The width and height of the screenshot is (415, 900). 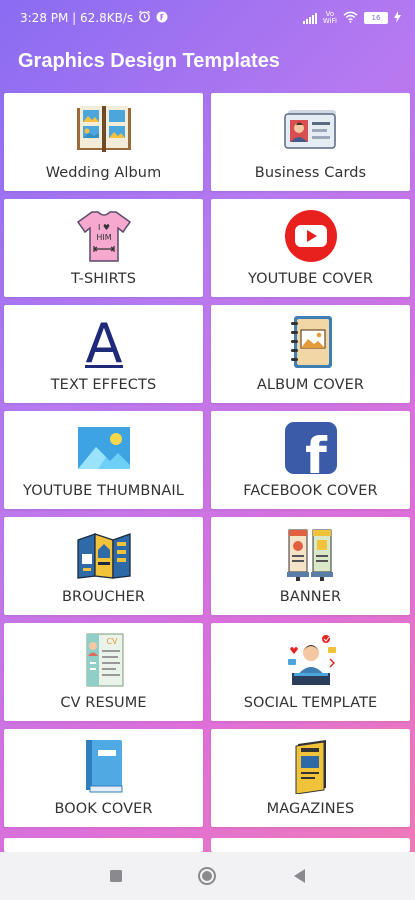 What do you see at coordinates (310, 385) in the screenshot?
I see `card-label: ALBUM COVER` at bounding box center [310, 385].